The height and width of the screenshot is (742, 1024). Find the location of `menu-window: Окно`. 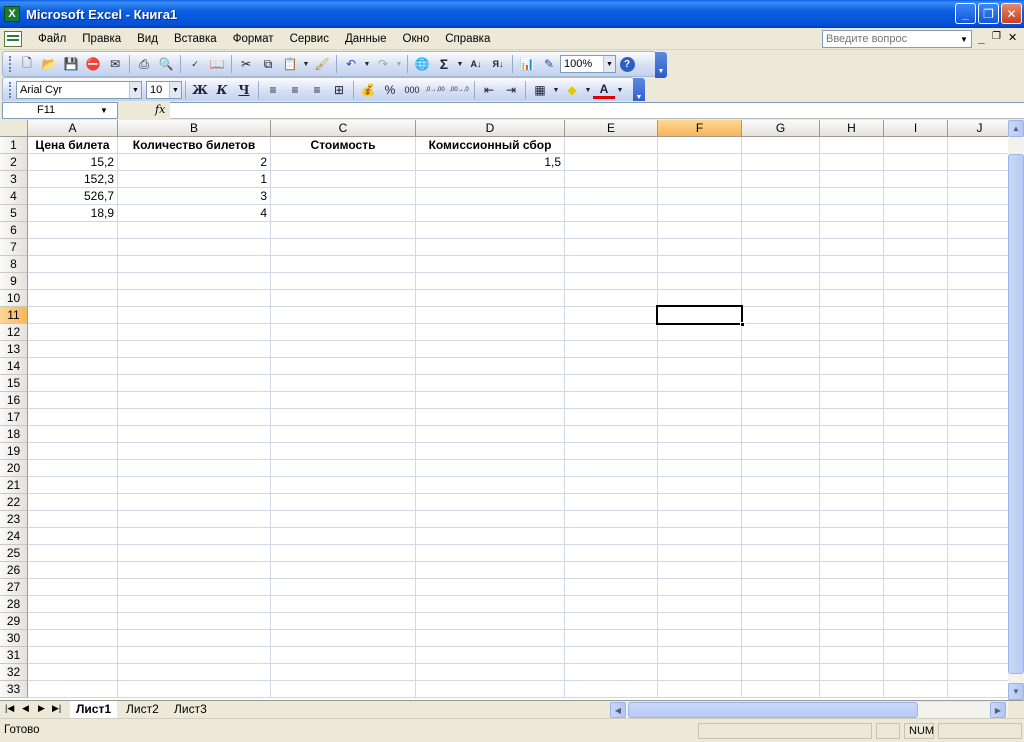

menu-window: Окно is located at coordinates (416, 39).